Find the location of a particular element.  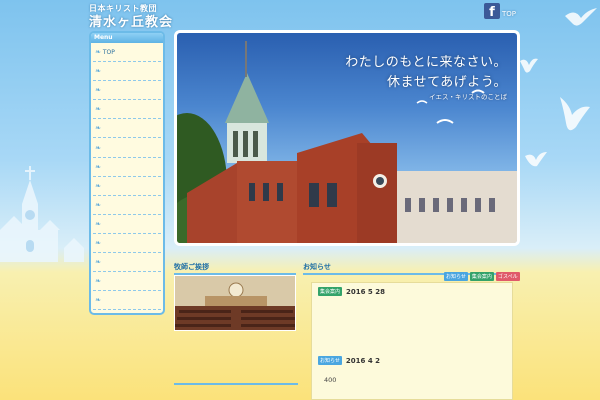

menu-item-label: TOP is located at coordinates (108, 52).